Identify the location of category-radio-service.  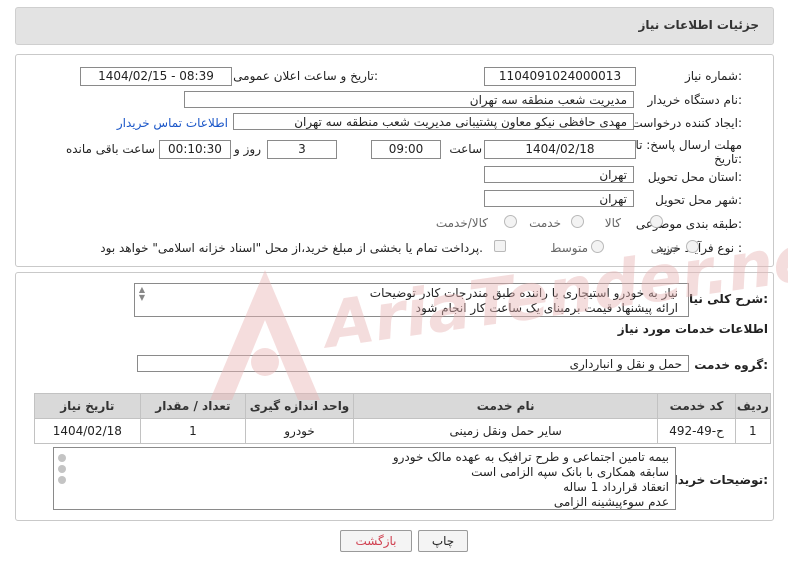
(577, 221).